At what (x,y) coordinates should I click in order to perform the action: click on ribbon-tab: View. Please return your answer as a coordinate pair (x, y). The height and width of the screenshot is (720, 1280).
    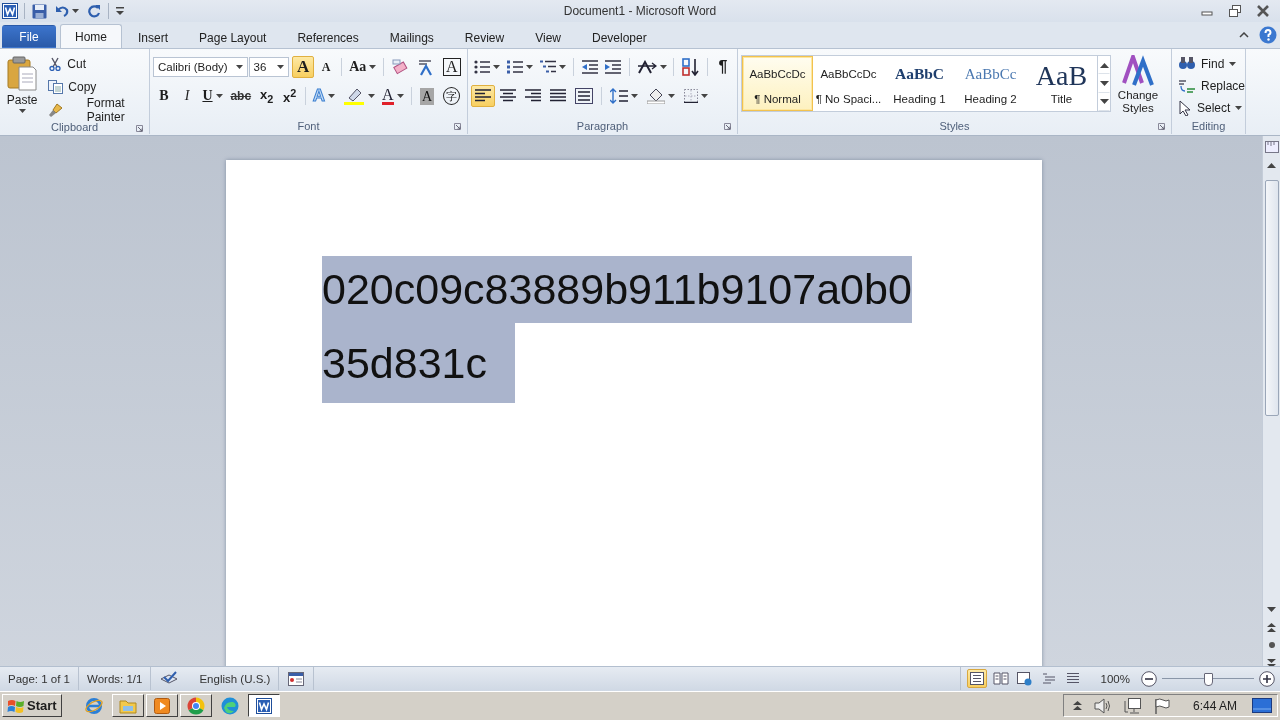
    Looking at the image, I should click on (548, 37).